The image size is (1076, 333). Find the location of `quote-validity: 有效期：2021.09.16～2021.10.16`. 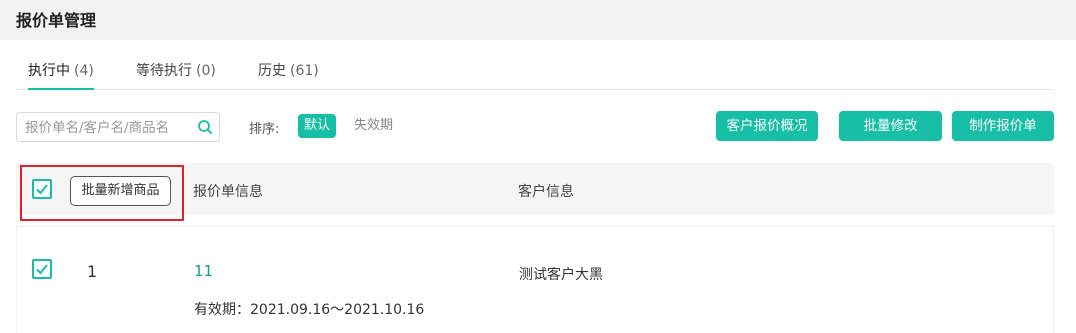

quote-validity: 有效期：2021.09.16～2021.10.16 is located at coordinates (309, 310).